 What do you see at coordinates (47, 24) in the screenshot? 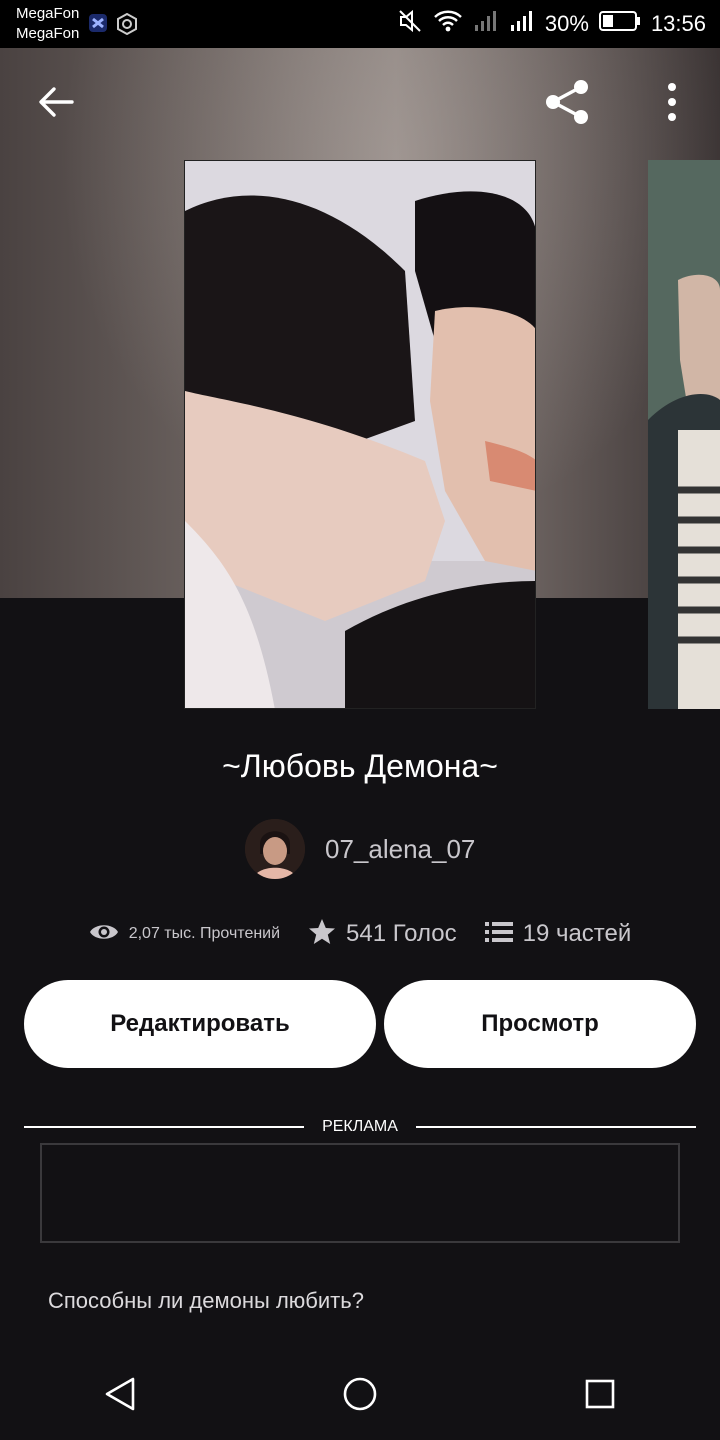
I see `carrier-info: MegaFon MegaFon` at bounding box center [47, 24].